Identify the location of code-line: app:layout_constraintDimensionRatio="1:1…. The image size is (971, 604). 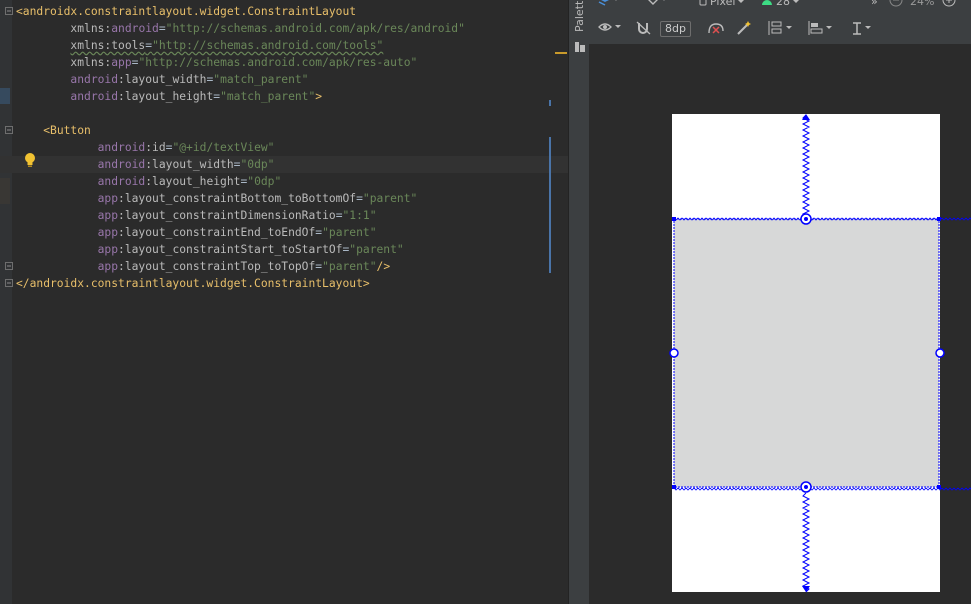
(292, 215).